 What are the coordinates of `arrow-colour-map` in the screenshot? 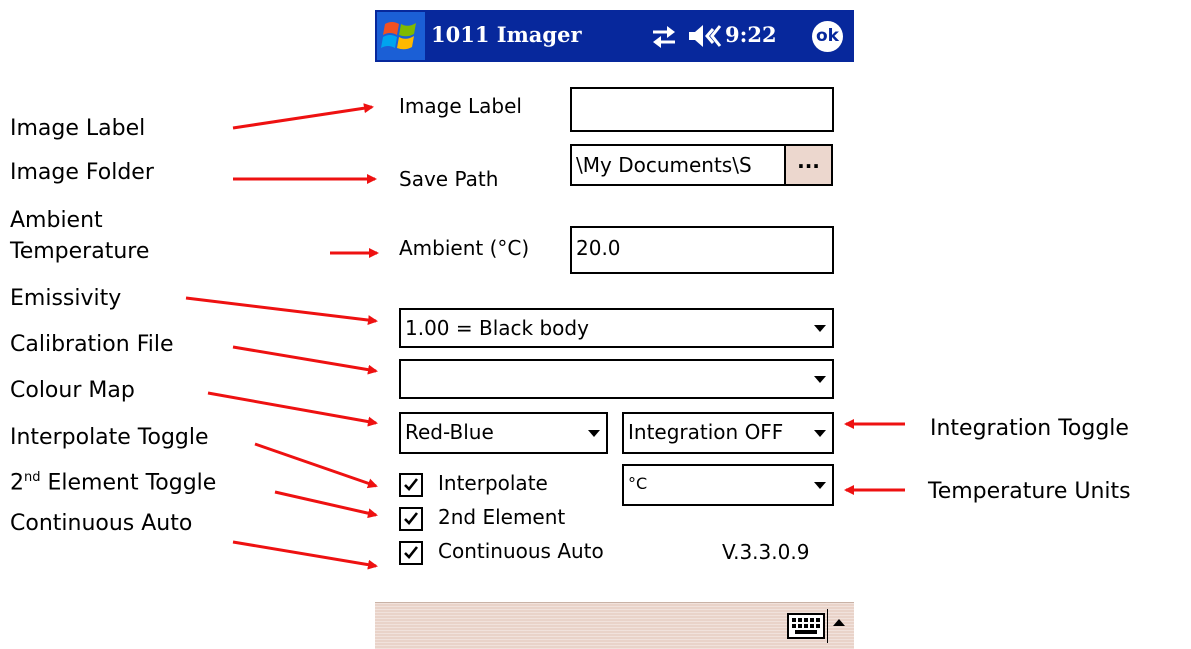 It's located at (292, 409).